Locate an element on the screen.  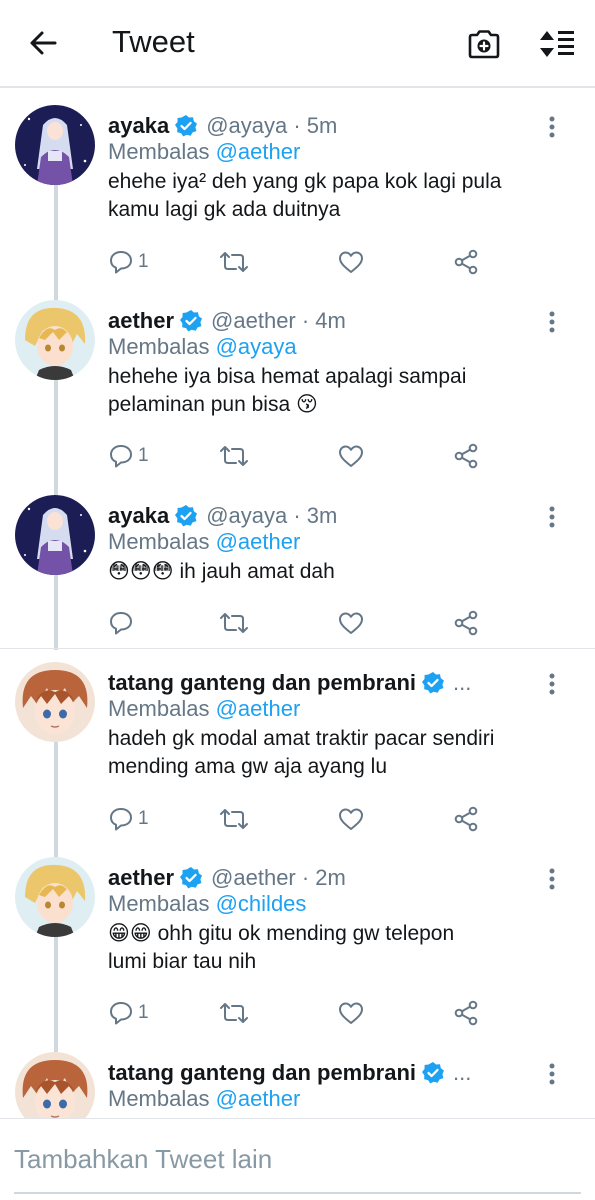
arrow-left-icon is located at coordinates (43, 43).